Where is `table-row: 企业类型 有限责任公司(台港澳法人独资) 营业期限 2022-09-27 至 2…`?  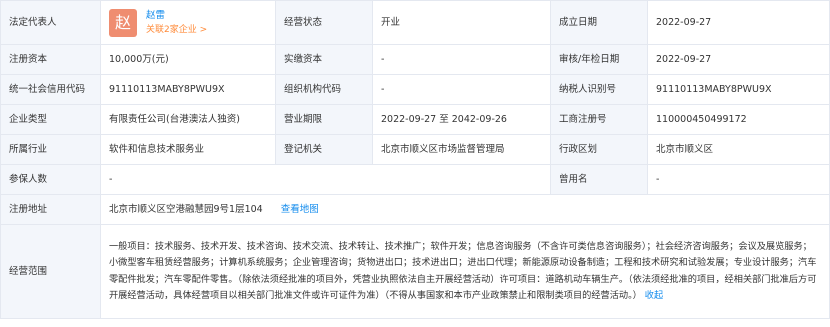 table-row: 企业类型 有限责任公司(台港澳法人独资) 营业期限 2022-09-27 至 2… is located at coordinates (415, 119).